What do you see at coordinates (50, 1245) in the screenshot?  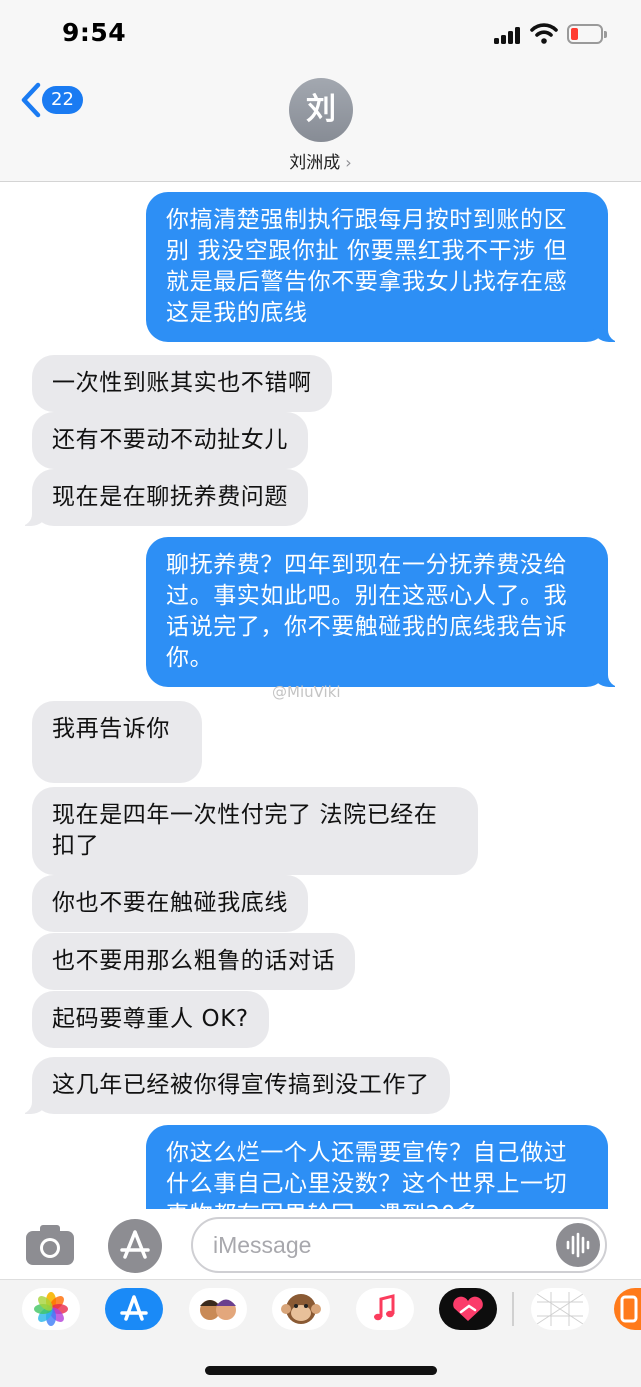 I see `camera-icon` at bounding box center [50, 1245].